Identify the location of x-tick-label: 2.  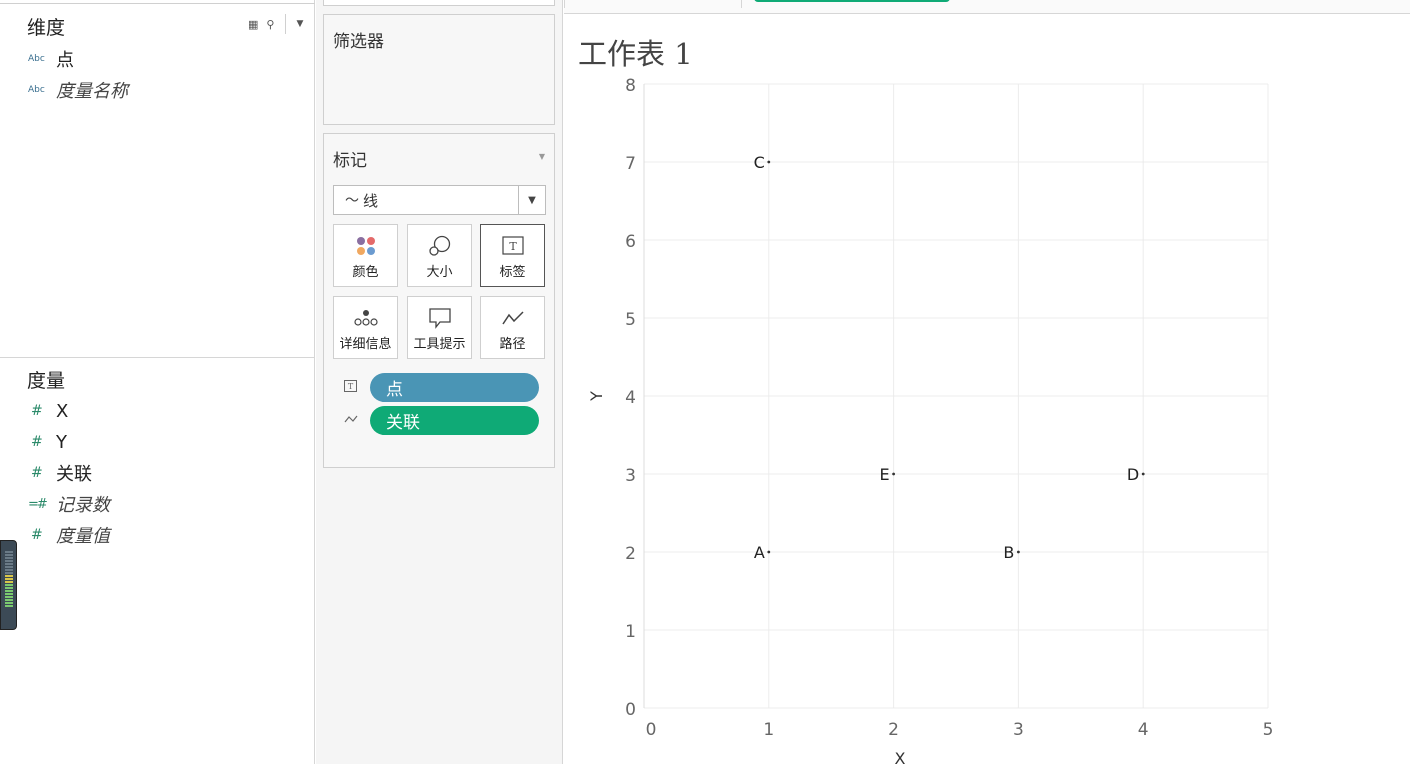
(893, 730).